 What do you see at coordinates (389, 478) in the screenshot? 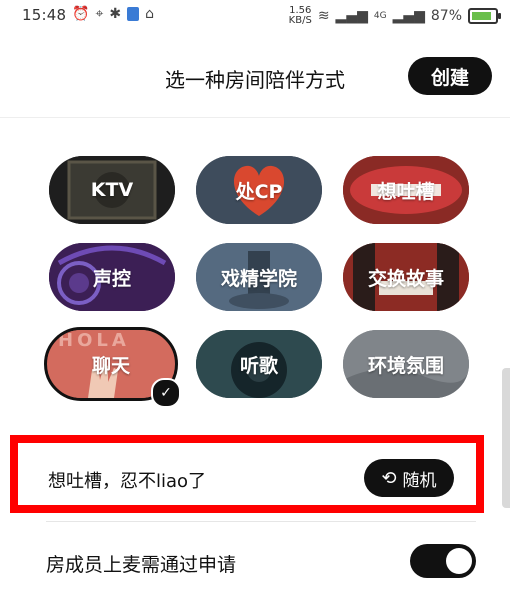
I see `refresh-icon: ⟲` at bounding box center [389, 478].